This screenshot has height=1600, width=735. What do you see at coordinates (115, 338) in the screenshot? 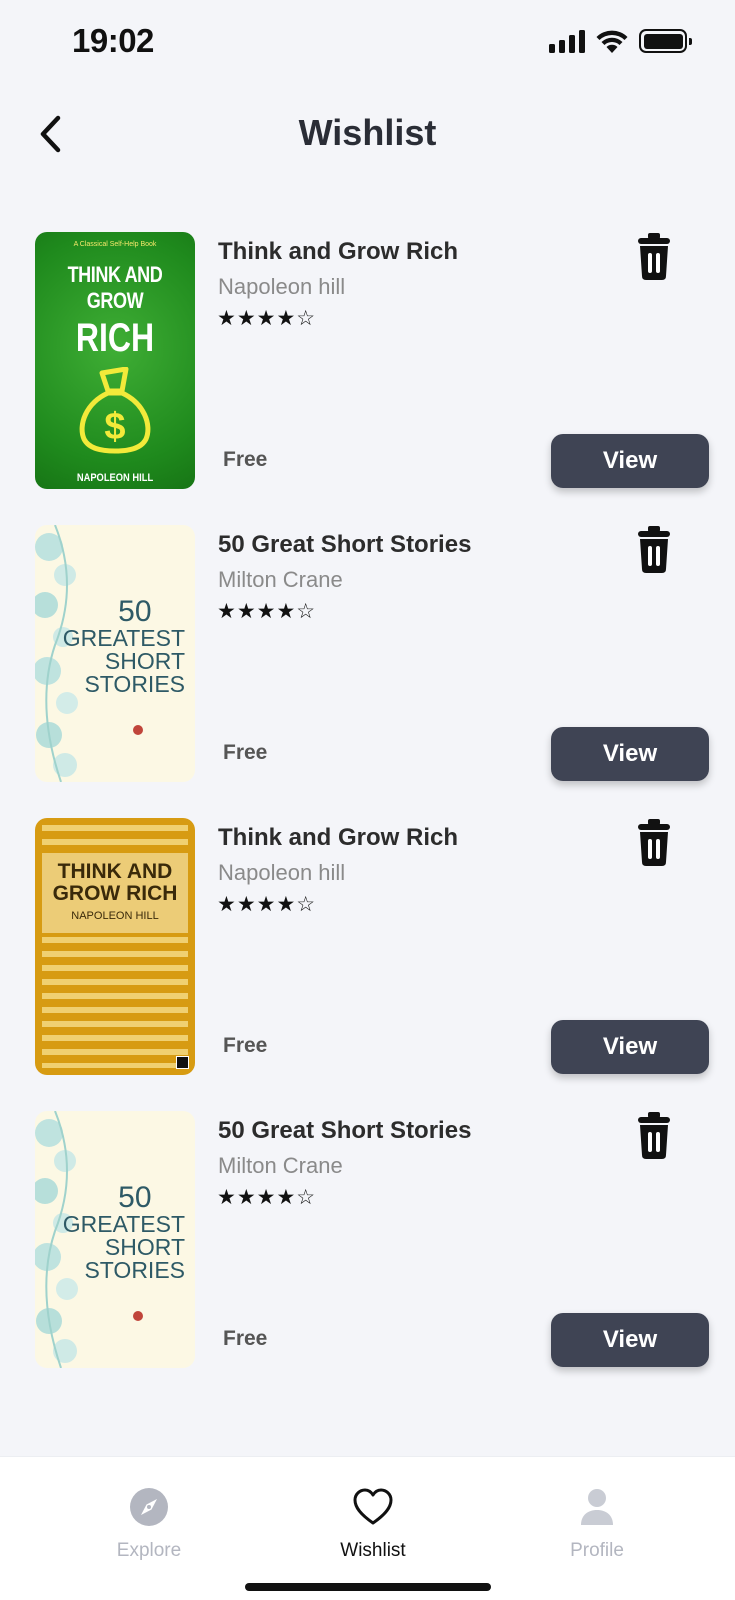
I see `cover-title-line: RICH` at bounding box center [115, 338].